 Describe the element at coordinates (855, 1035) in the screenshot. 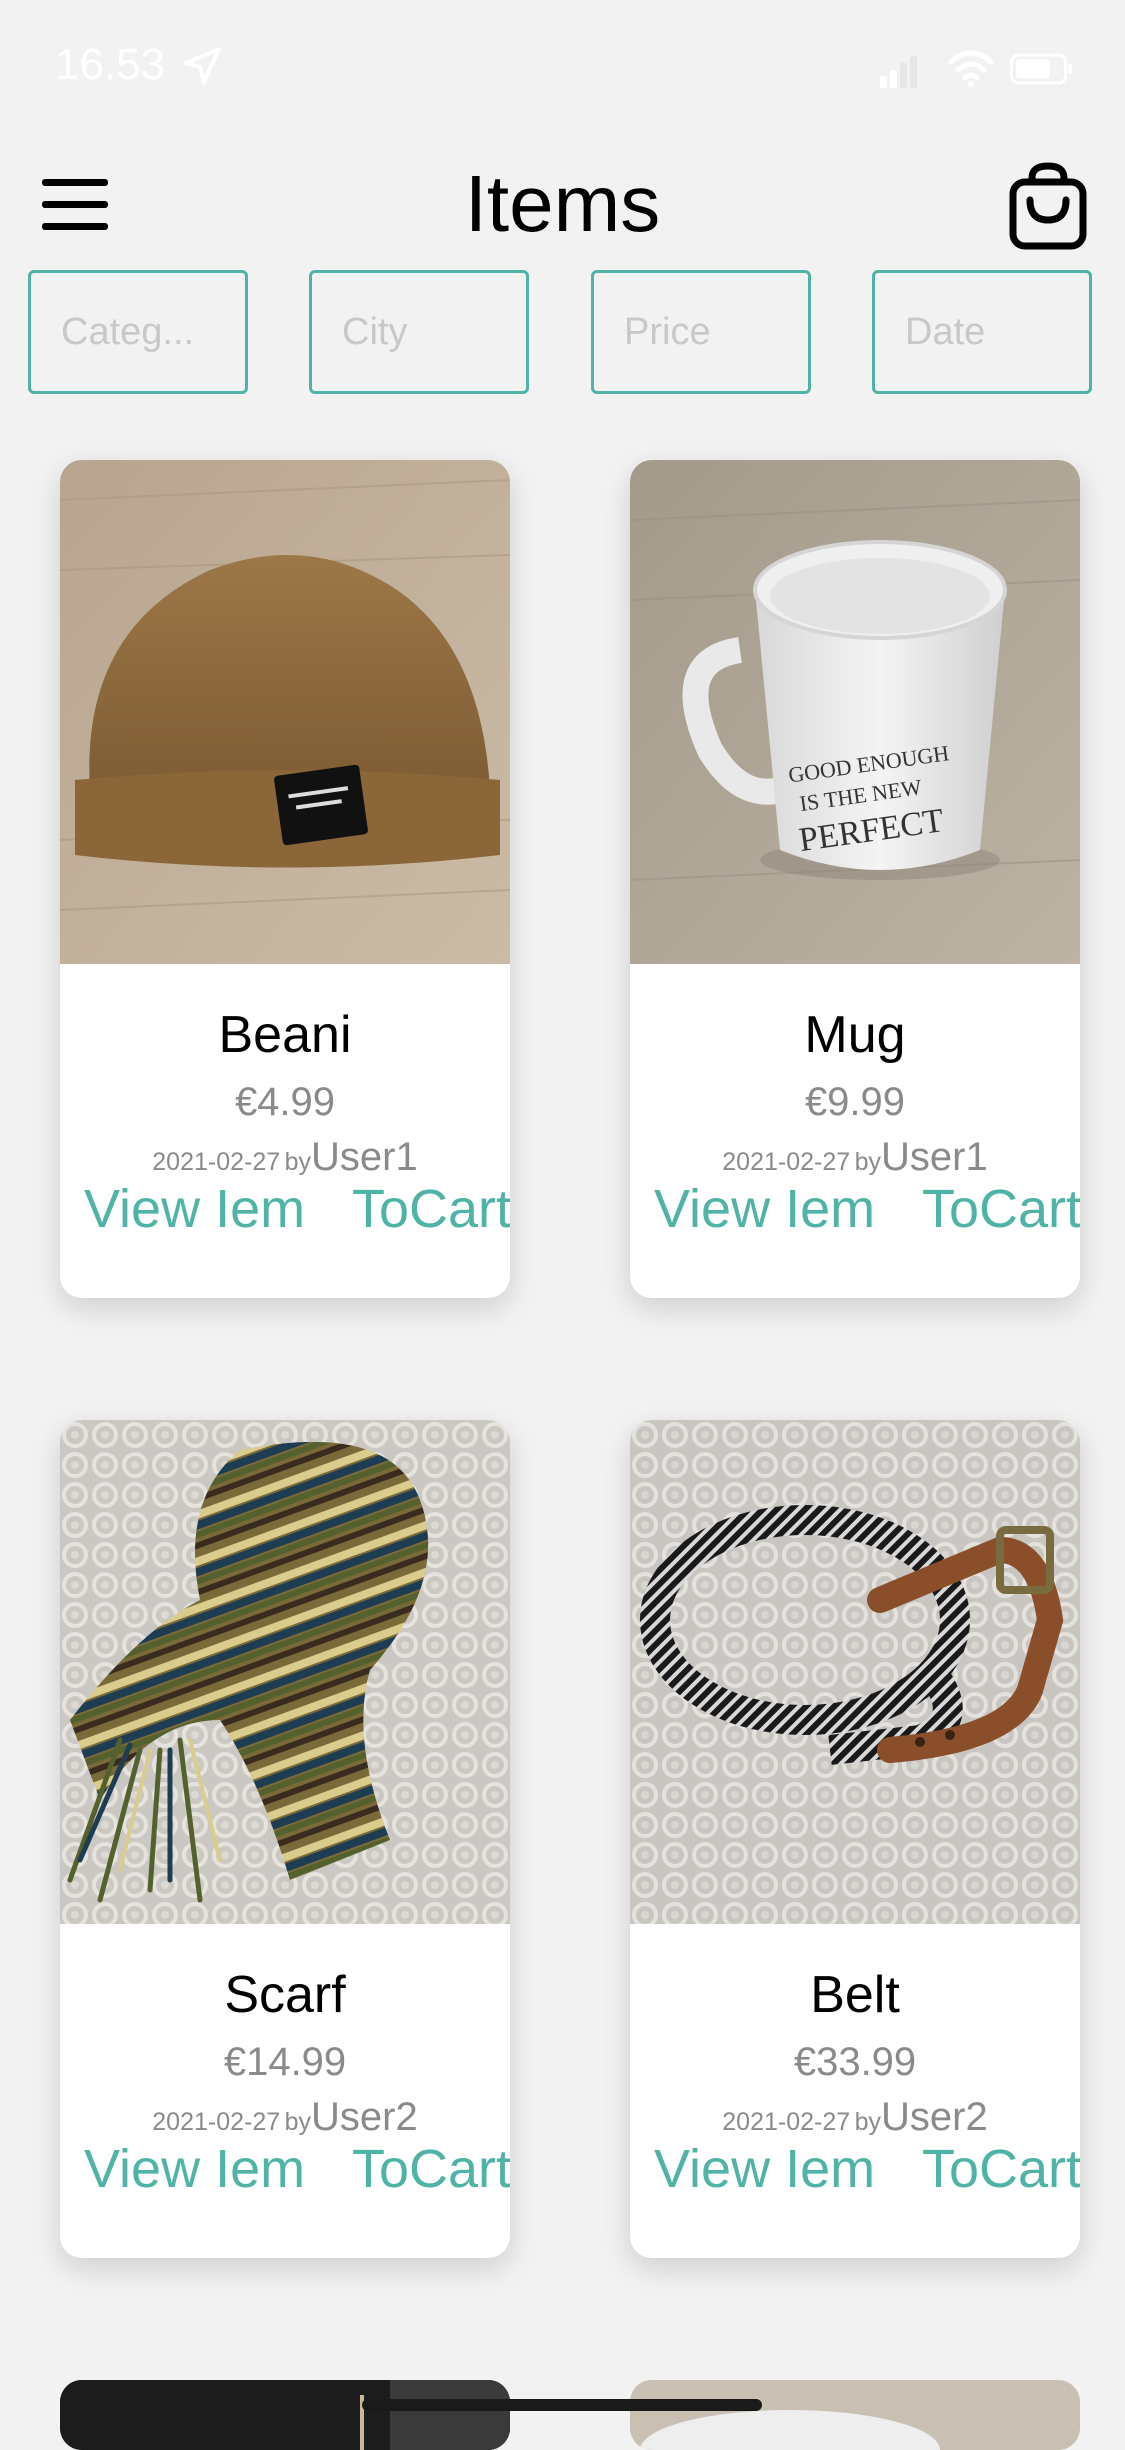

I see `item-name: Mug` at that location.